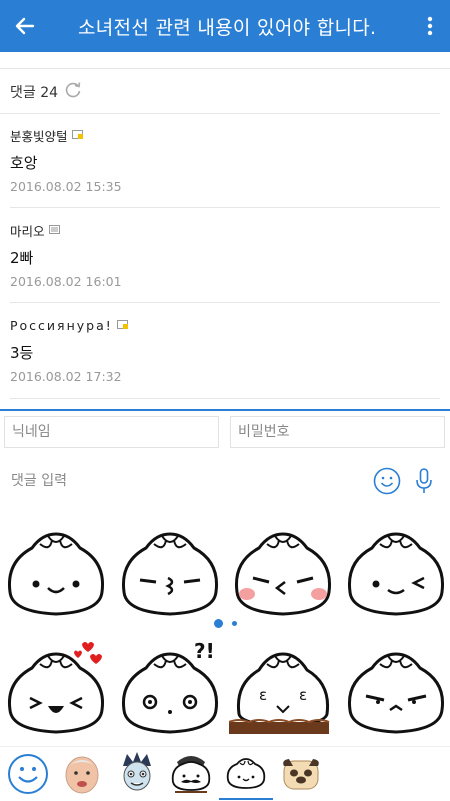 The width and height of the screenshot is (450, 801). What do you see at coordinates (225, 623) in the screenshot?
I see `sticker-page-indicator` at bounding box center [225, 623].